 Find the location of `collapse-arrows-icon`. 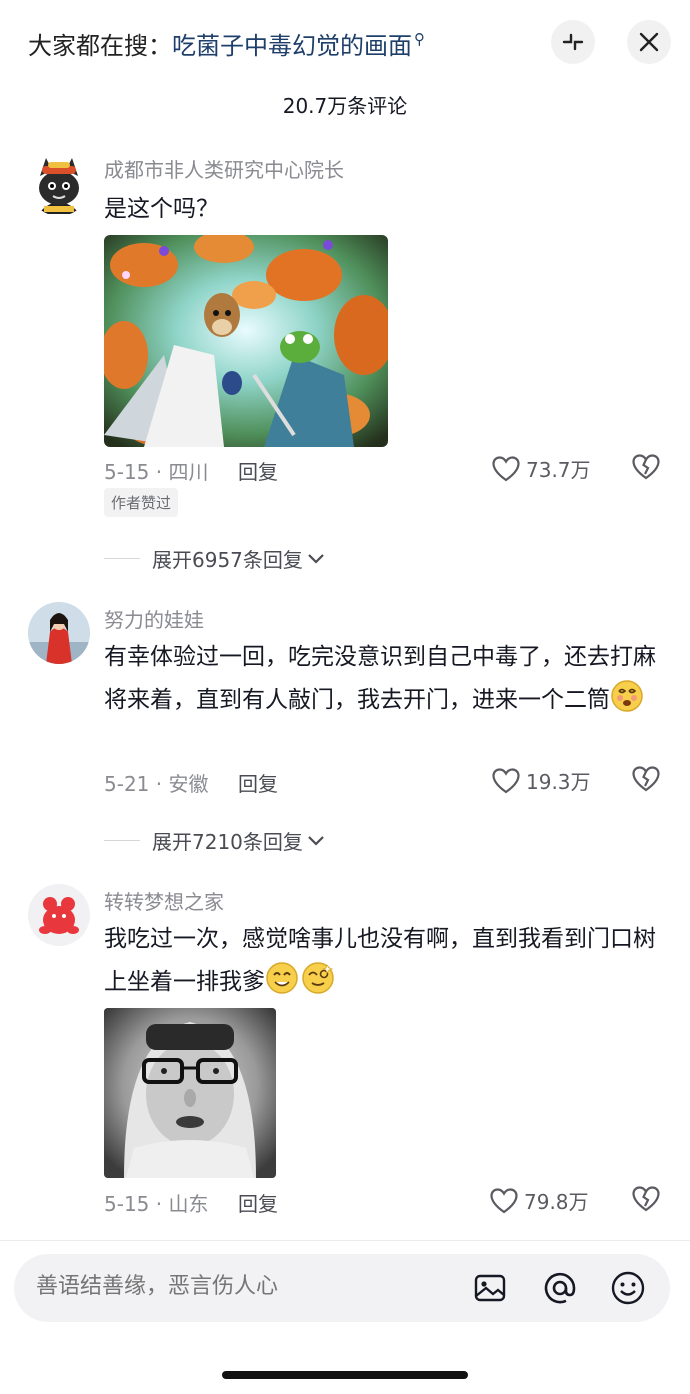

collapse-arrows-icon is located at coordinates (573, 42).